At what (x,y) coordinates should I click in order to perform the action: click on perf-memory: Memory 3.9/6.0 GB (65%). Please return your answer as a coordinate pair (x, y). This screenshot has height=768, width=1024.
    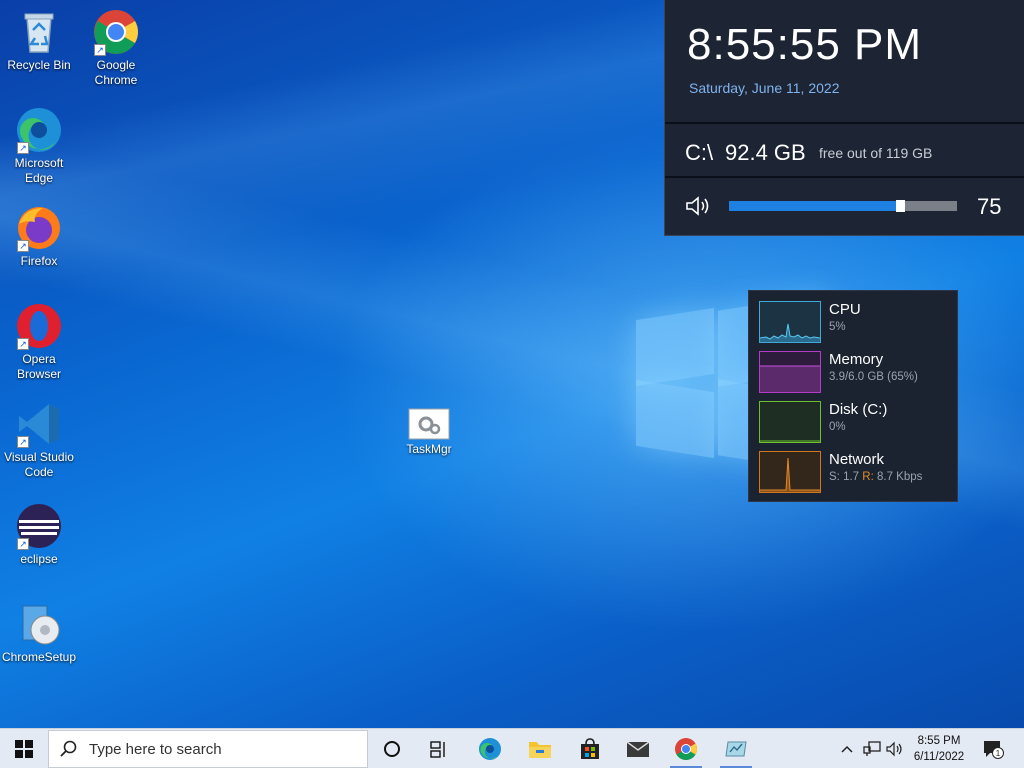
    Looking at the image, I should click on (855, 373).